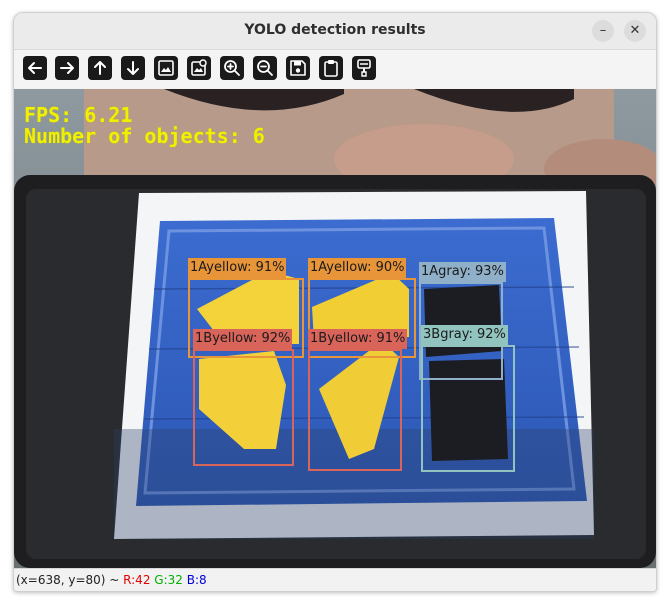  I want to click on zoom-fit-button, so click(199, 68).